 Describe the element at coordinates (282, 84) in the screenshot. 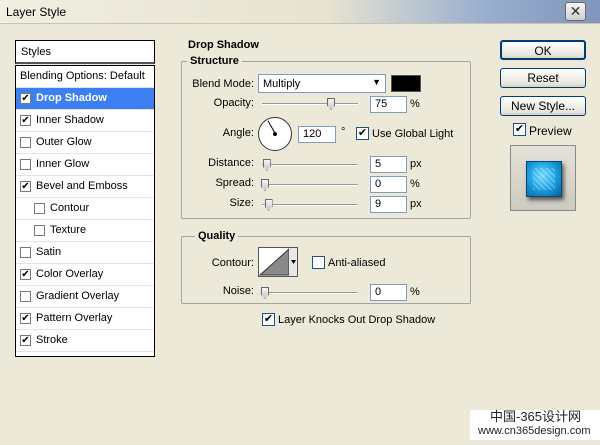

I see `blend-mode-value: Multiply` at that location.